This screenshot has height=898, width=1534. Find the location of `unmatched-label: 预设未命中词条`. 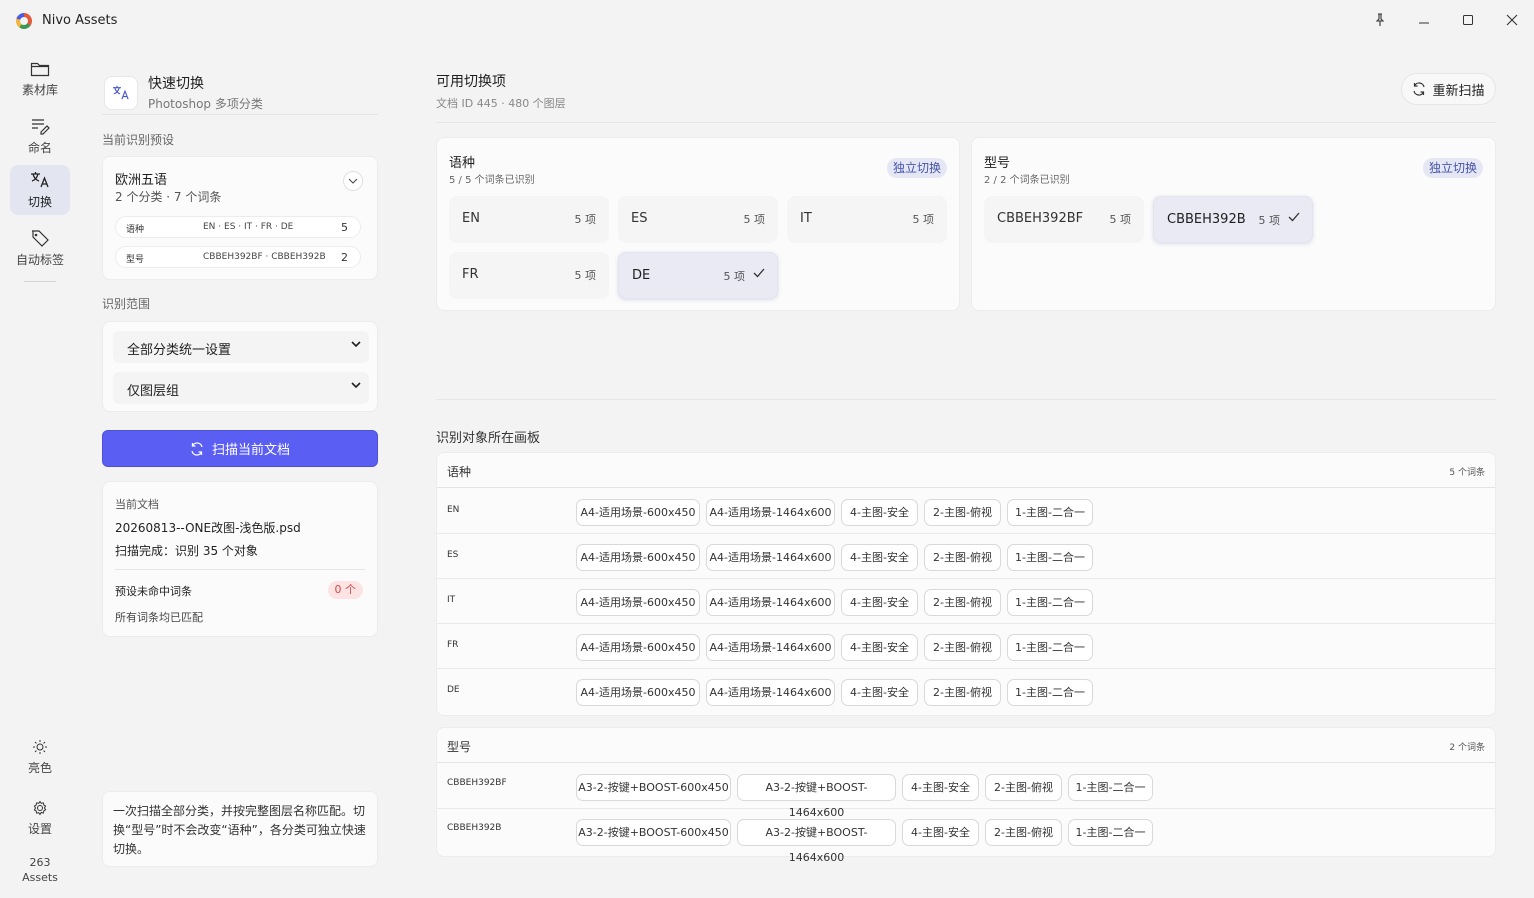

unmatched-label: 预设未命中词条 is located at coordinates (153, 591).